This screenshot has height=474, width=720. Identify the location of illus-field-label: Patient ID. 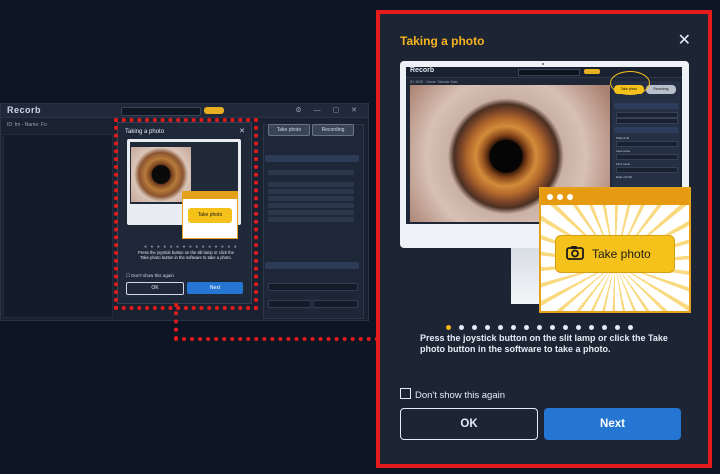
(623, 138).